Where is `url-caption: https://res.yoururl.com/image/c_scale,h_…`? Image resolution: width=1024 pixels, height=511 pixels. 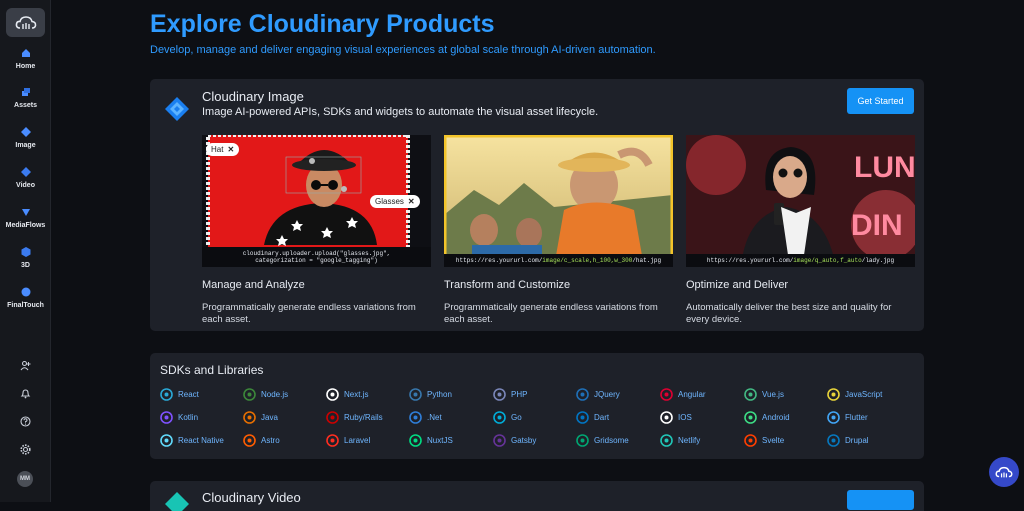
url-caption: https://res.yoururl.com/image/c_scale,h_… is located at coordinates (558, 260).